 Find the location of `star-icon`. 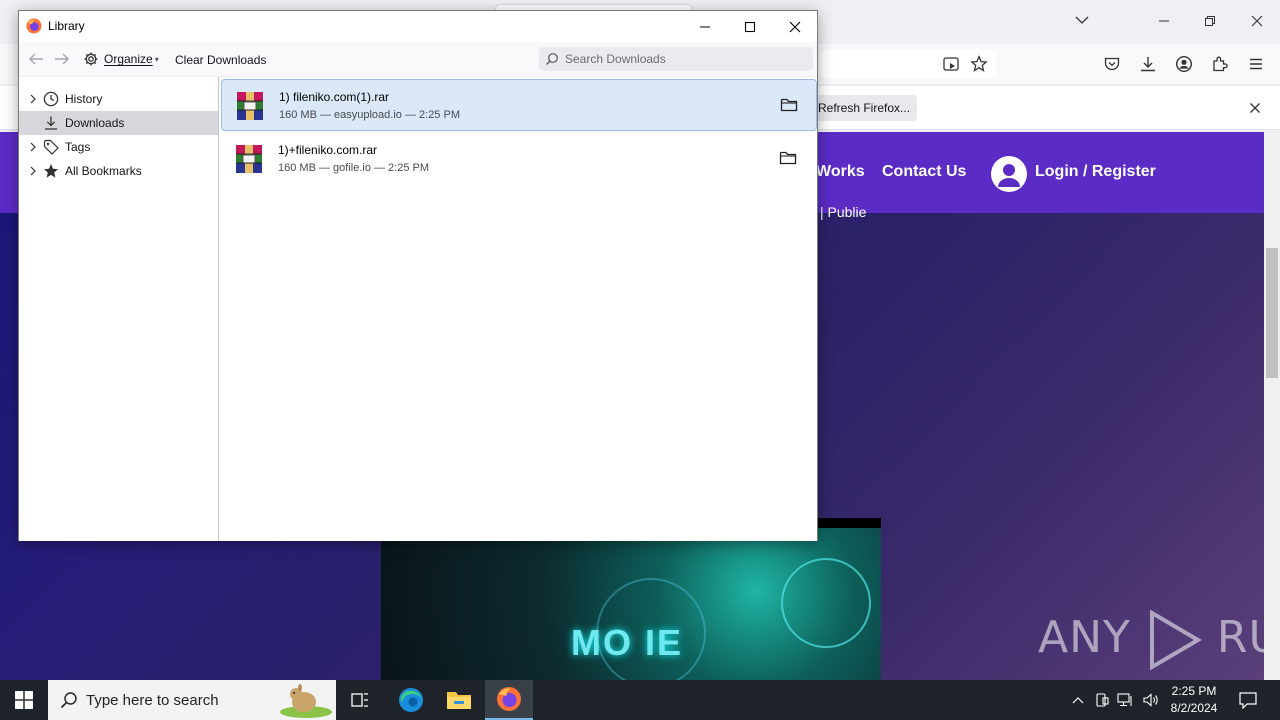

star-icon is located at coordinates (51, 171).